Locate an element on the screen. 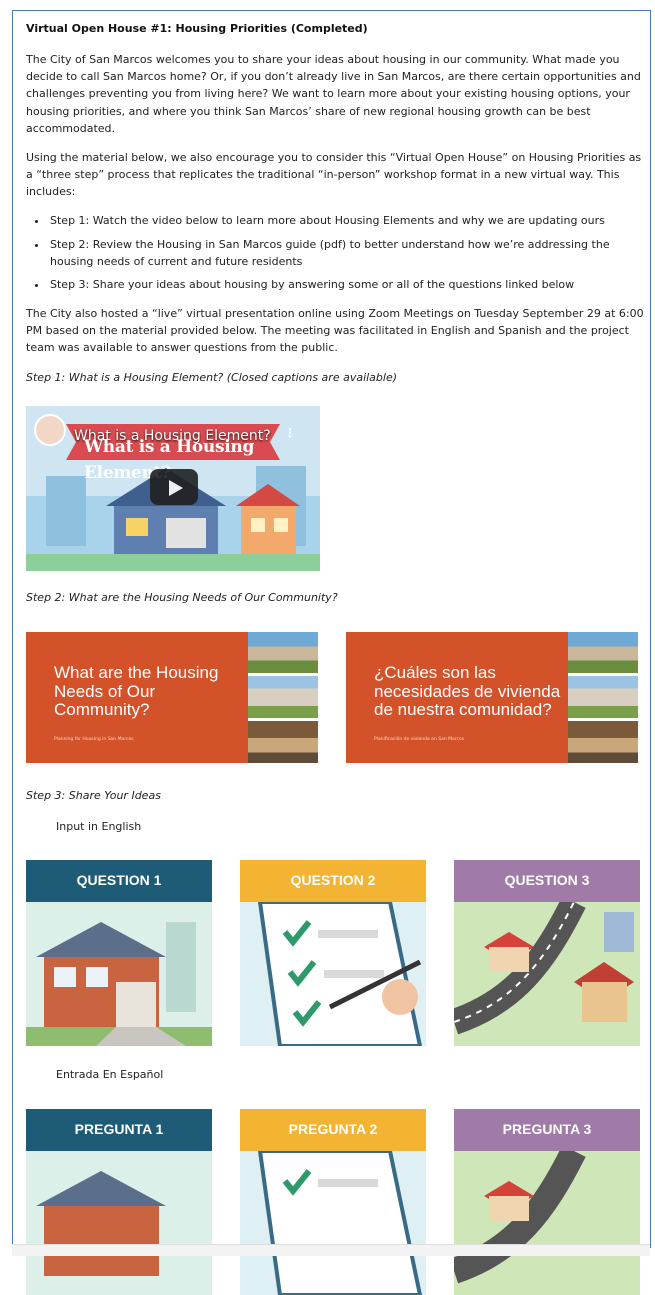 This screenshot has height=1295, width=655. pregunta-2-card: PREGUNTA 2 is located at coordinates (333, 1202).